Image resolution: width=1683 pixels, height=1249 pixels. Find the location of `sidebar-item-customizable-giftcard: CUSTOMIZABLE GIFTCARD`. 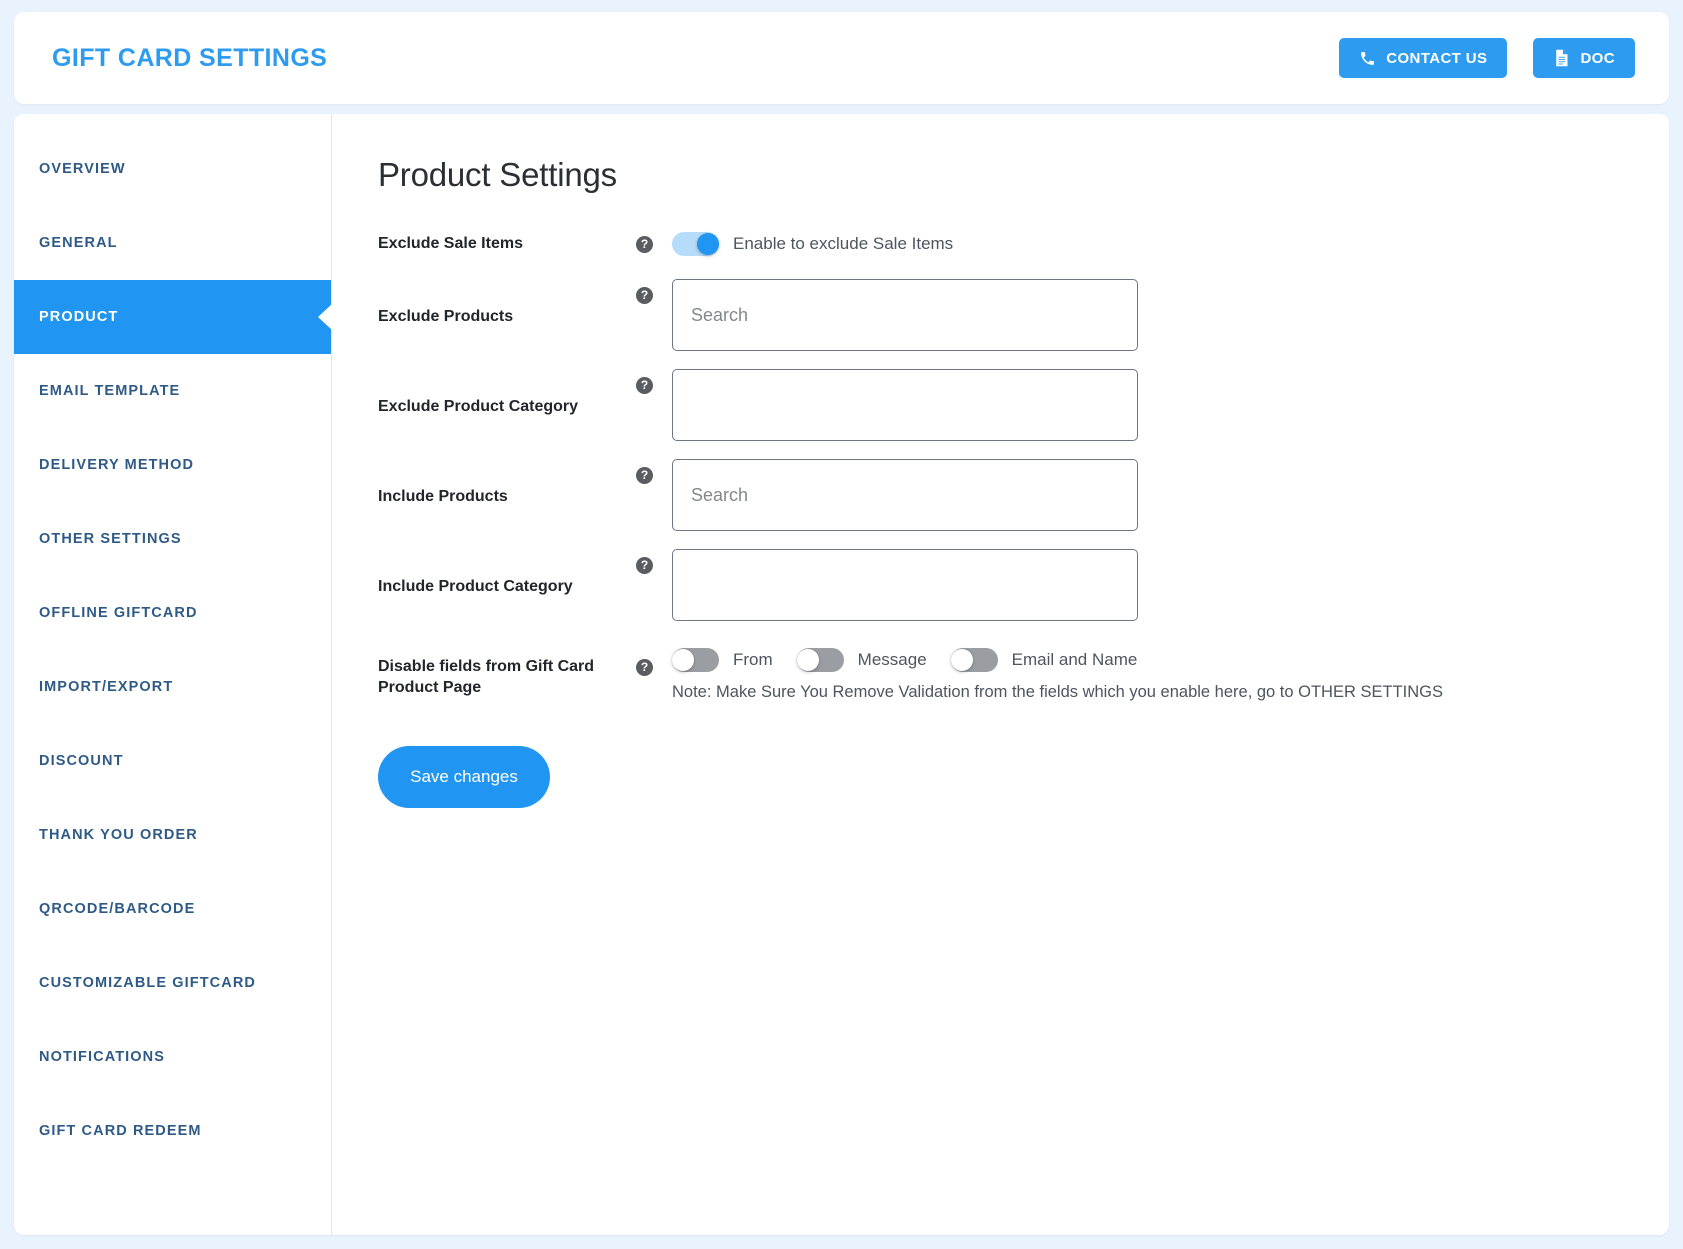

sidebar-item-customizable-giftcard: CUSTOMIZABLE GIFTCARD is located at coordinates (172, 983).